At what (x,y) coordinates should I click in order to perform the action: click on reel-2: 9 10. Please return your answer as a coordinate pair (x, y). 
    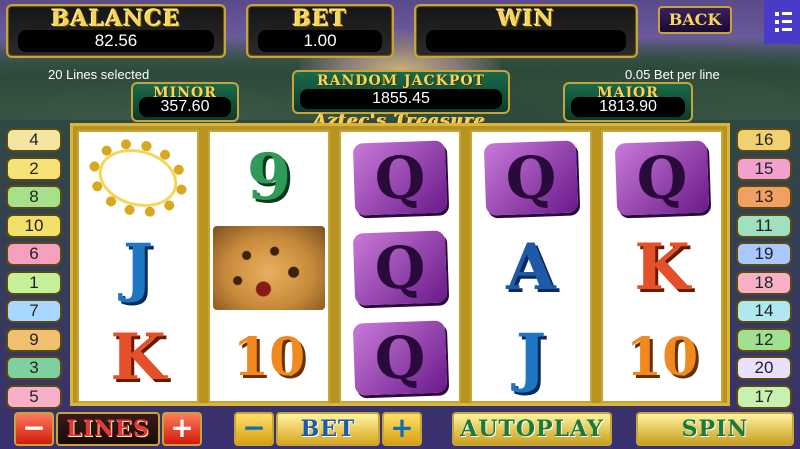
    Looking at the image, I should click on (269, 266).